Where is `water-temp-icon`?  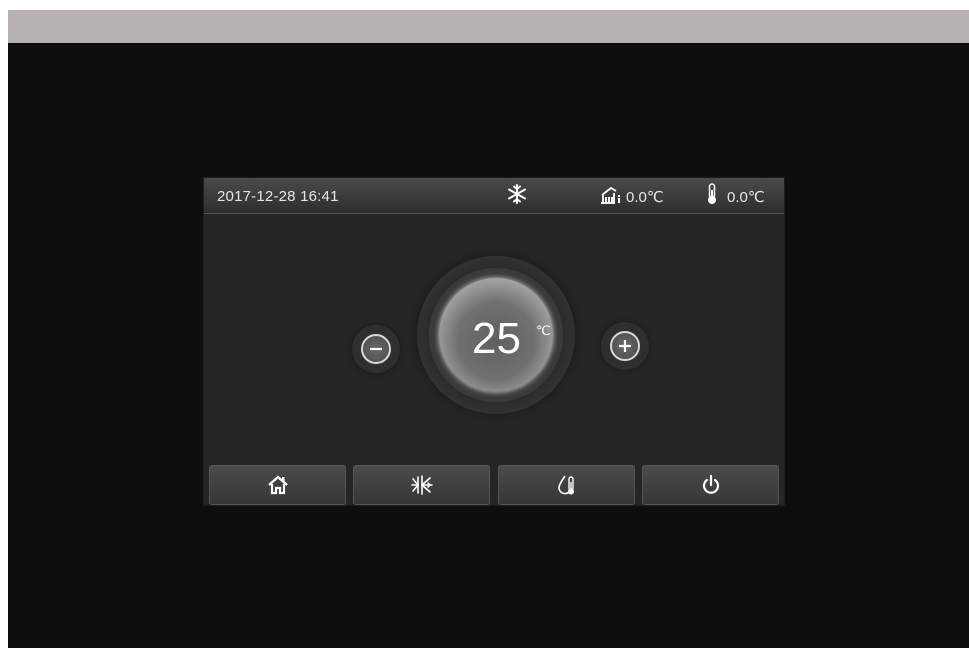
water-temp-icon is located at coordinates (565, 485).